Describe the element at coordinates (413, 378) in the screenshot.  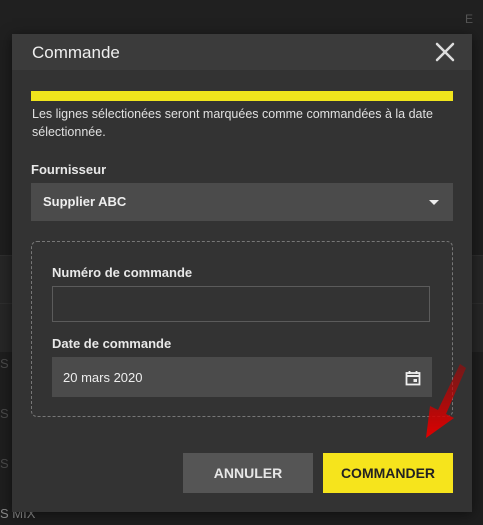
I see `calendar-icon` at that location.